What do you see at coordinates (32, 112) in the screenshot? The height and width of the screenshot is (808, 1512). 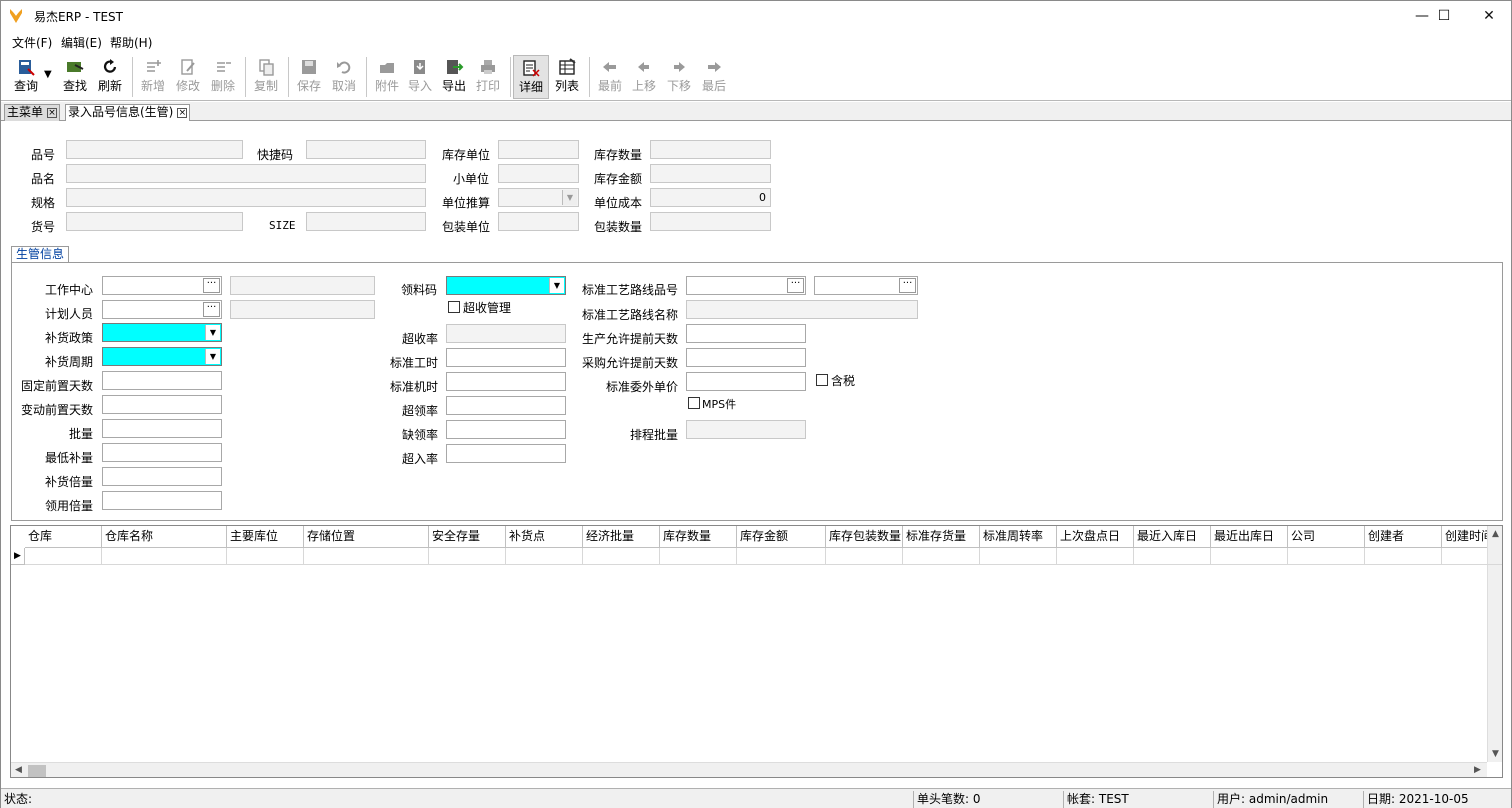 I see `tab-main-menu: 主菜单 ×` at bounding box center [32, 112].